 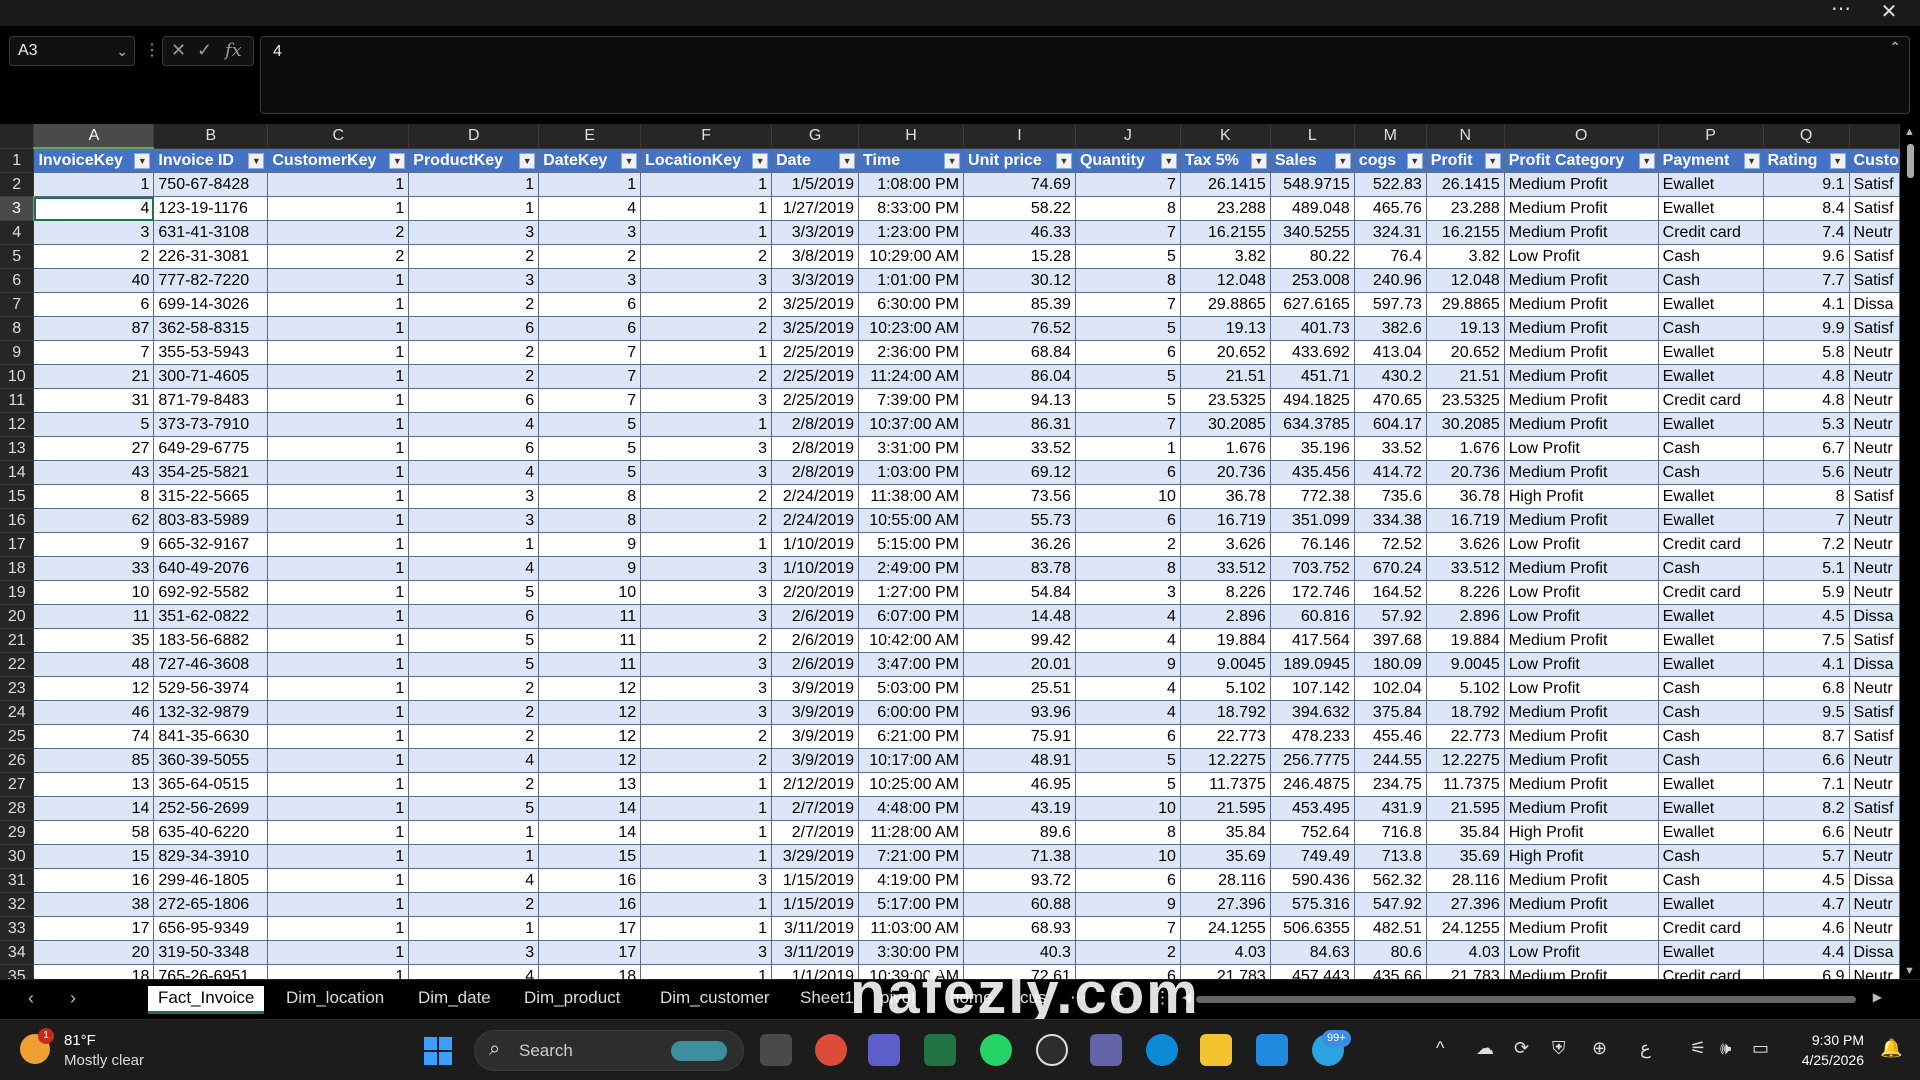 What do you see at coordinates (1440, 1048) in the screenshot?
I see `show-hidden-icons: ^` at bounding box center [1440, 1048].